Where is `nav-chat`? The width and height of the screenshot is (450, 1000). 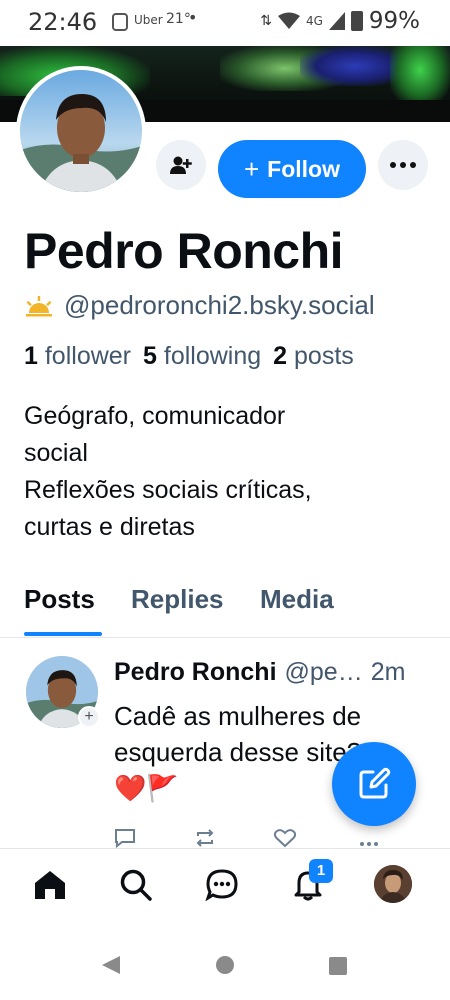 nav-chat is located at coordinates (222, 885).